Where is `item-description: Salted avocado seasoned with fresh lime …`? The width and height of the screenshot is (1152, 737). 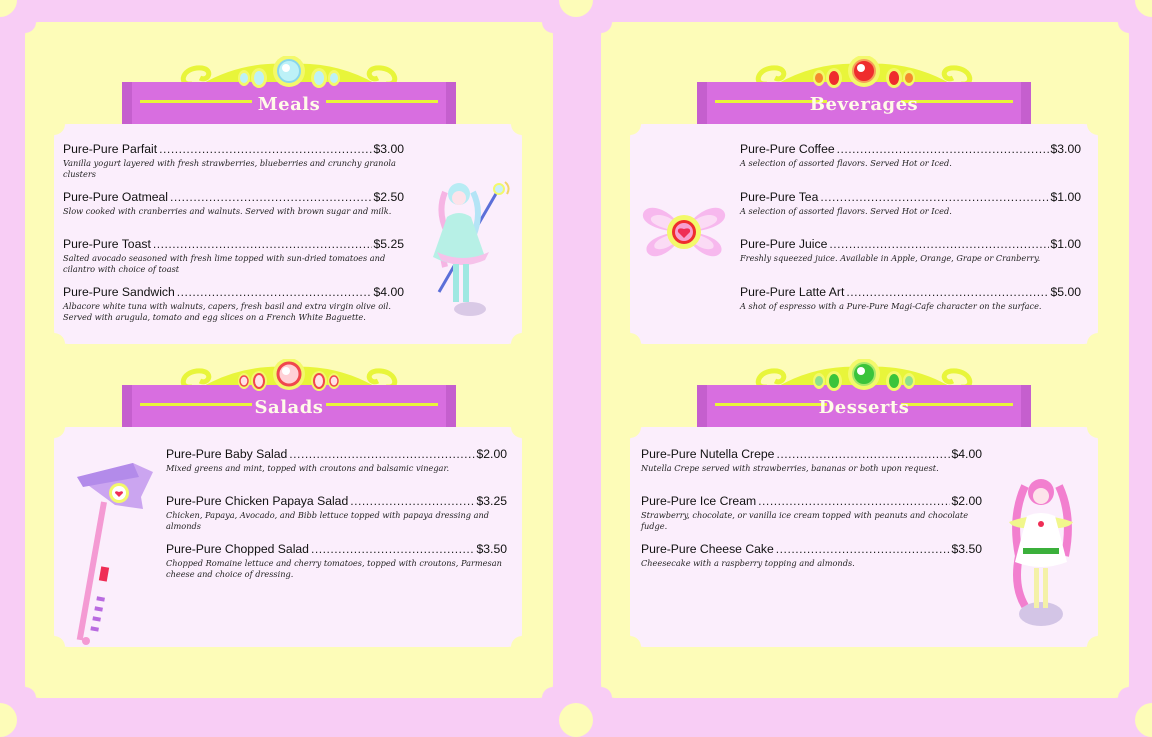
item-description: Salted avocado seasoned with fresh lime … is located at coordinates (224, 263).